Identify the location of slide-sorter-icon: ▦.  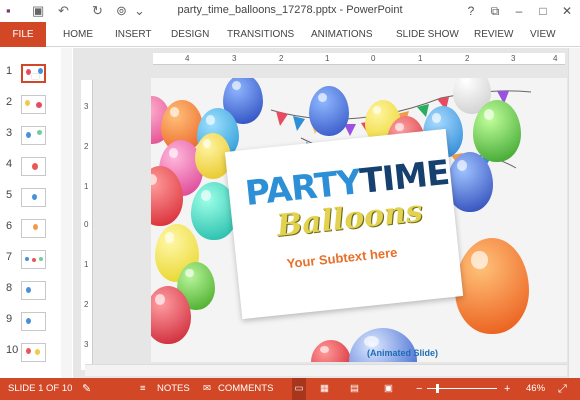
(324, 389).